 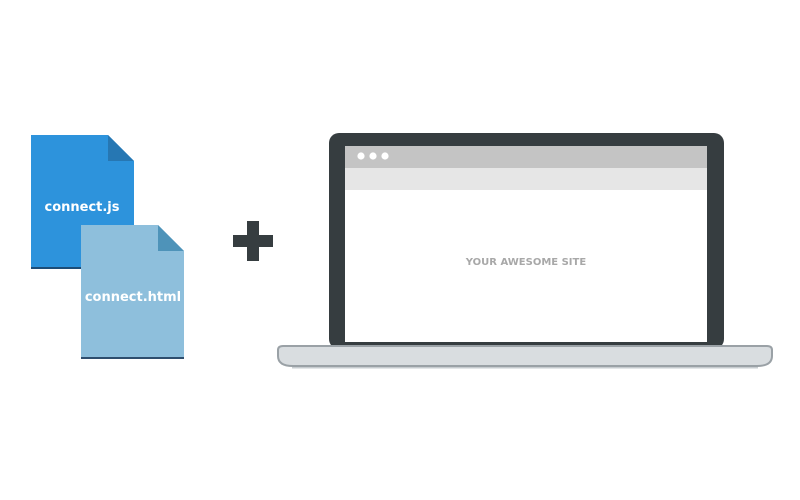 I want to click on connect-js-file-fold, so click(x=121, y=148).